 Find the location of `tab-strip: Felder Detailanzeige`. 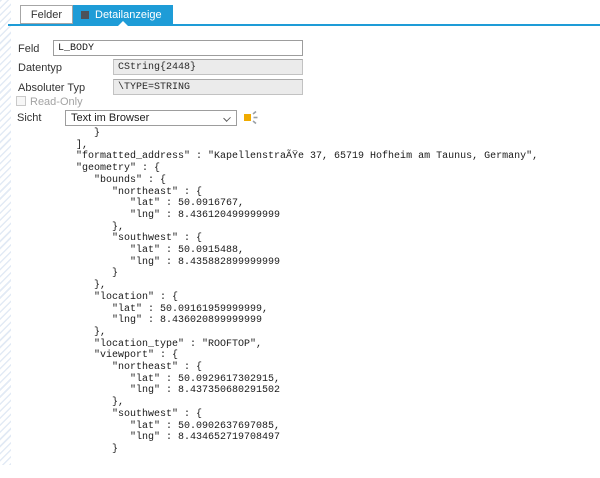

tab-strip: Felder Detailanzeige is located at coordinates (300, 13).